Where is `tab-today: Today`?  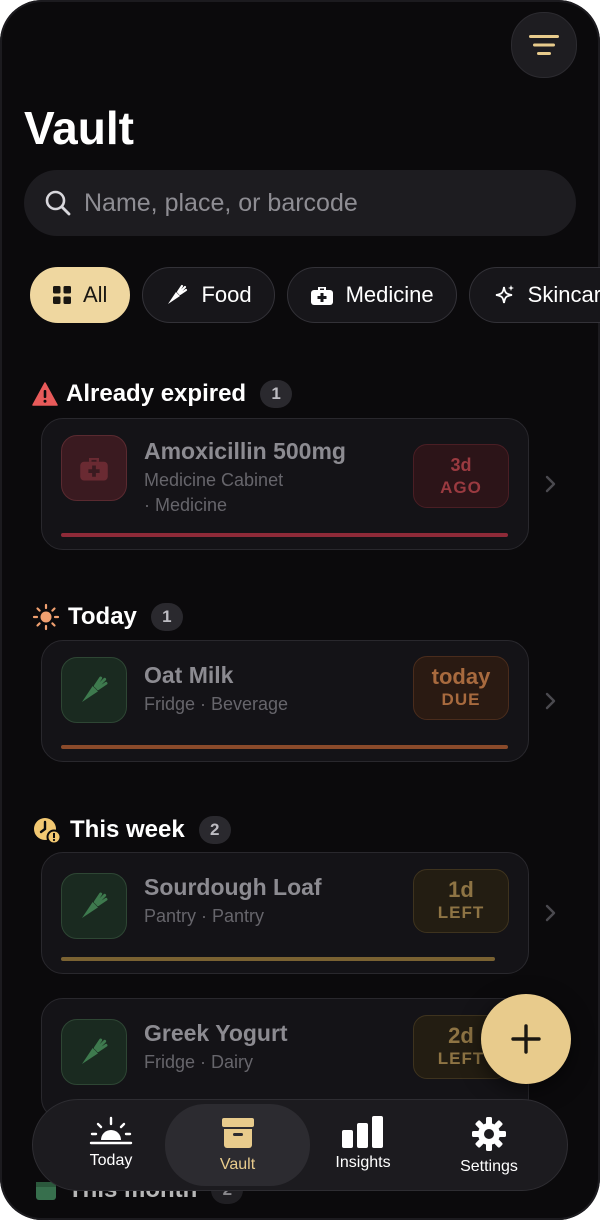
tab-today: Today is located at coordinates (111, 1145).